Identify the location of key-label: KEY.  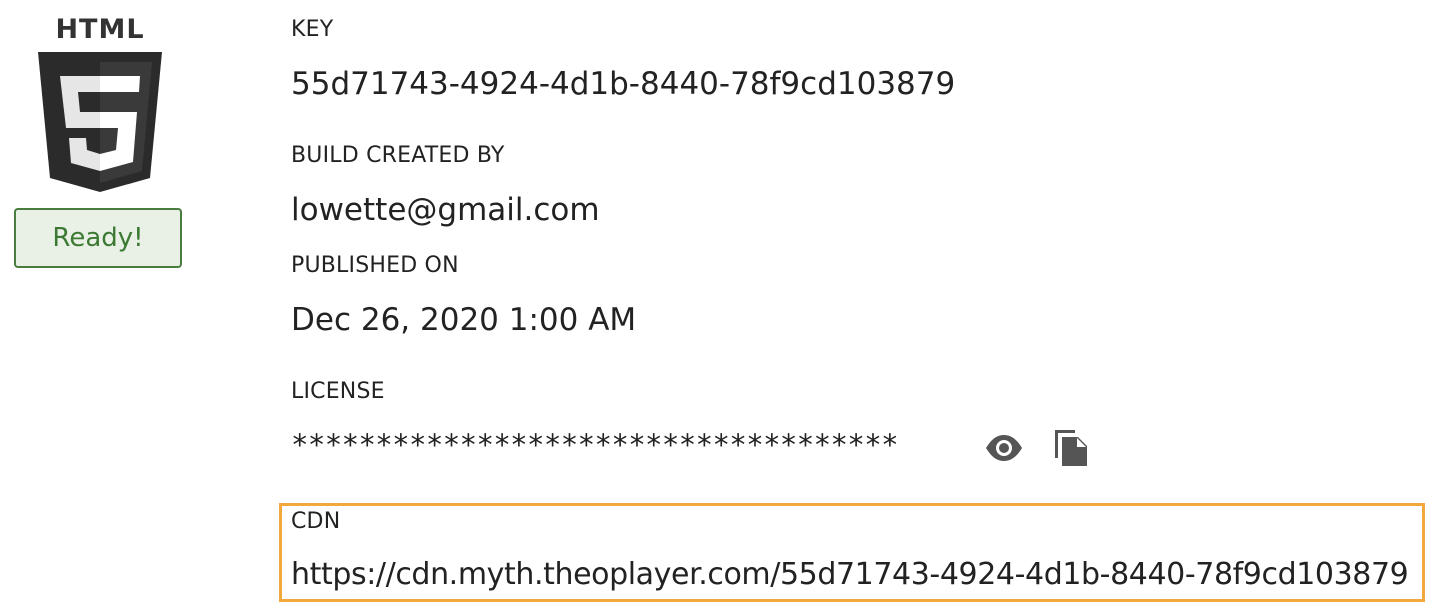
(312, 29).